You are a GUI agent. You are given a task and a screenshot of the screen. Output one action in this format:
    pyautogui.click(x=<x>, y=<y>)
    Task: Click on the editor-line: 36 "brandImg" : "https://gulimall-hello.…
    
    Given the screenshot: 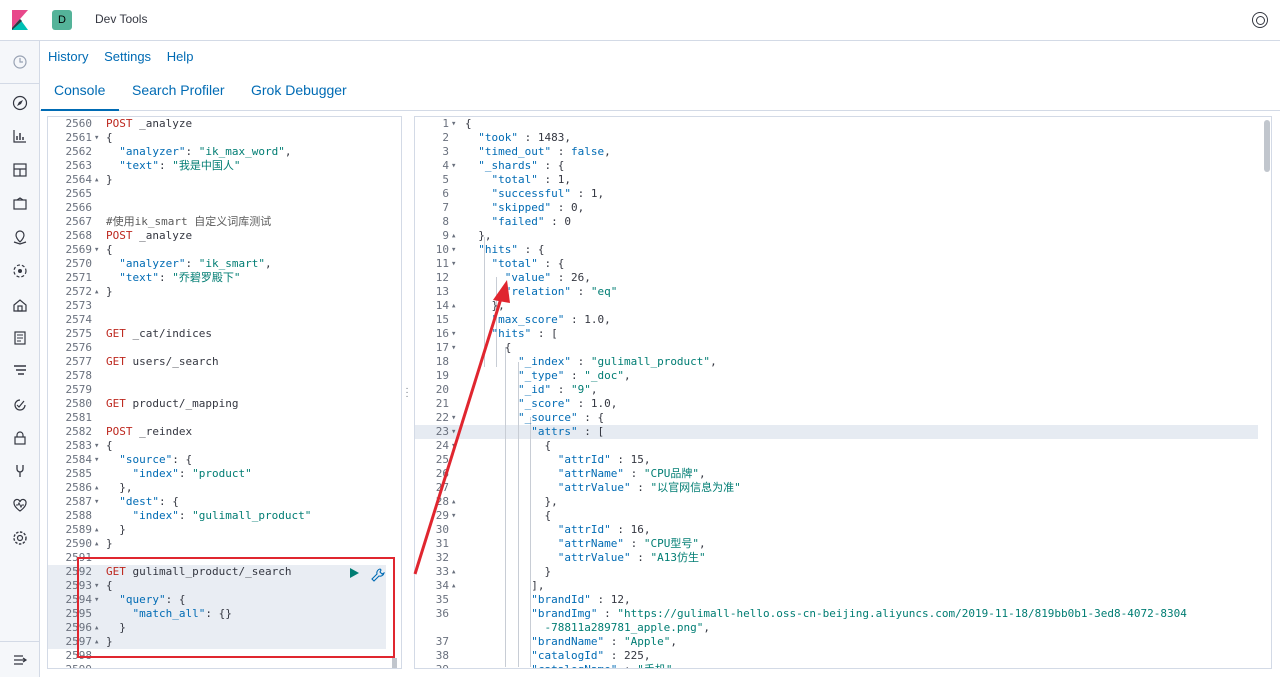 What is the action you would take?
    pyautogui.click(x=843, y=614)
    